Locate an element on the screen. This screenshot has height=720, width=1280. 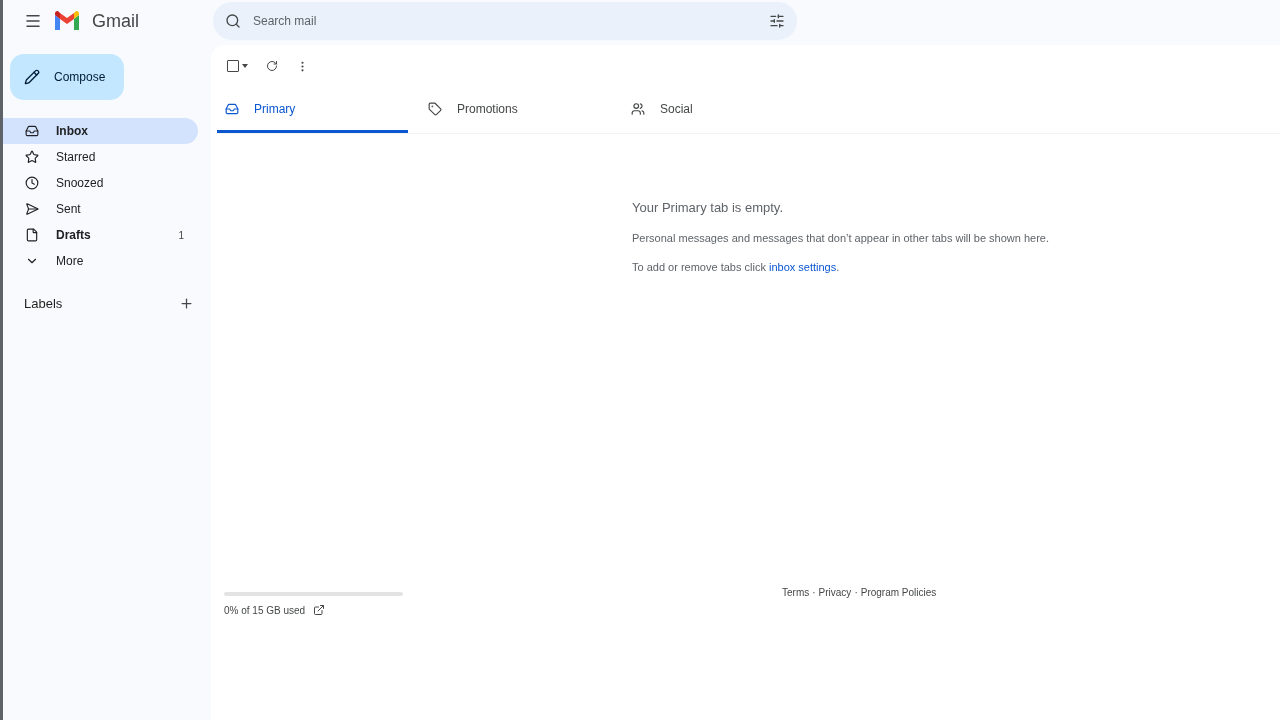
sidebar-label: Starred is located at coordinates (76, 157).